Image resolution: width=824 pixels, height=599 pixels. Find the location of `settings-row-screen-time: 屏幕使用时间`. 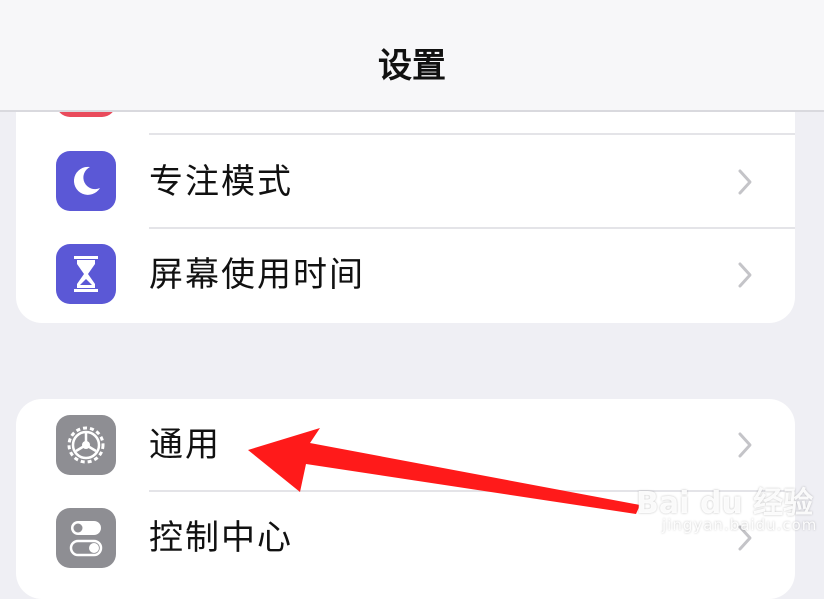

settings-row-screen-time: 屏幕使用时间 is located at coordinates (405, 275).